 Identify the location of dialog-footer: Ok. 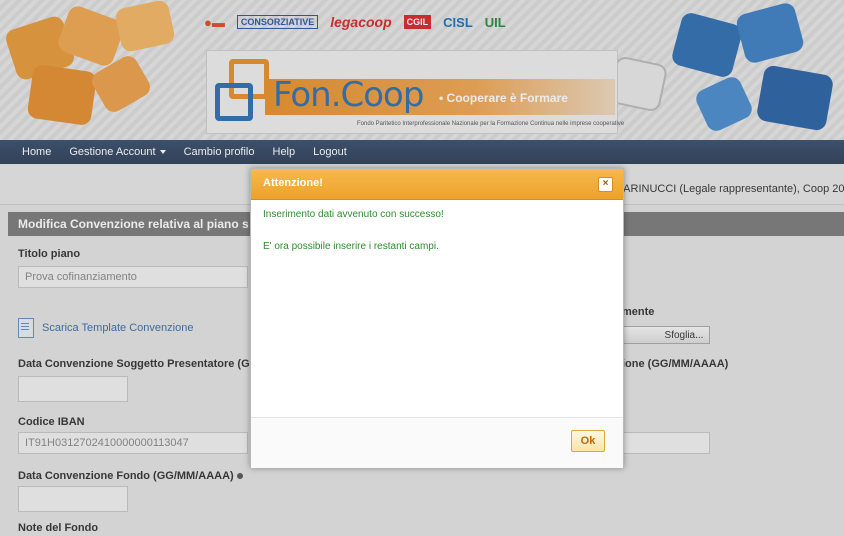
(437, 442).